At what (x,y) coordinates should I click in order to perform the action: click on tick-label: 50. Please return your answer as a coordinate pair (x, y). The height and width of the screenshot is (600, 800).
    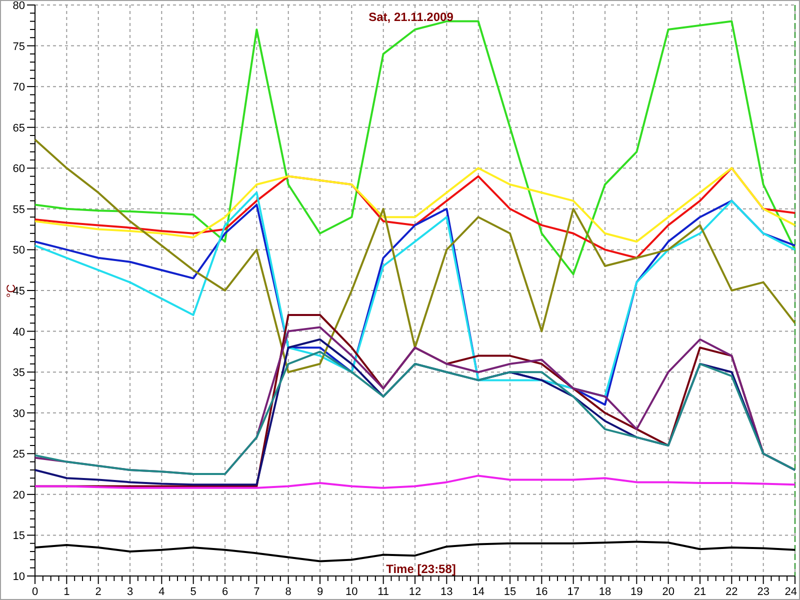
    Looking at the image, I should click on (18, 250).